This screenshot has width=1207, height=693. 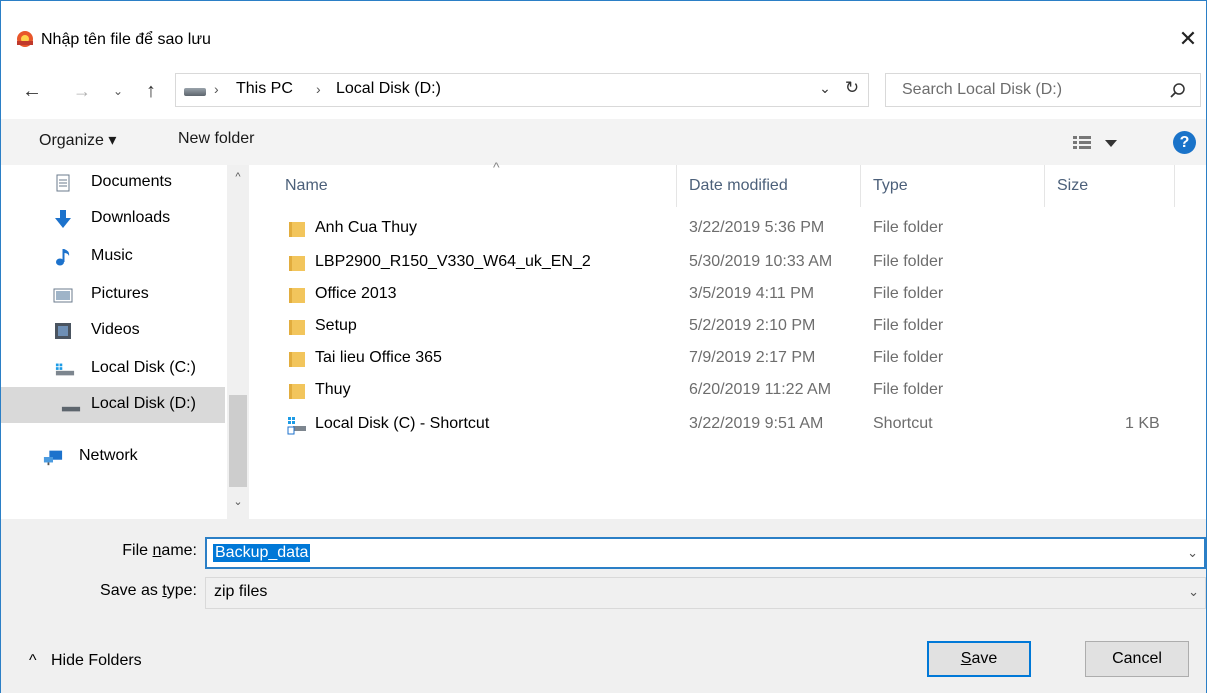 I want to click on hide-folders-button: ^ Hide Folders, so click(x=85, y=661).